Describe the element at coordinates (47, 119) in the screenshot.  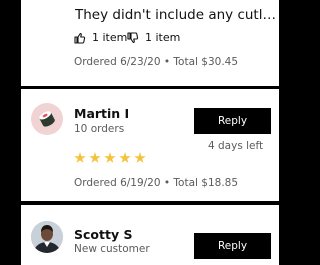
I see `sushi-roll-icon` at that location.